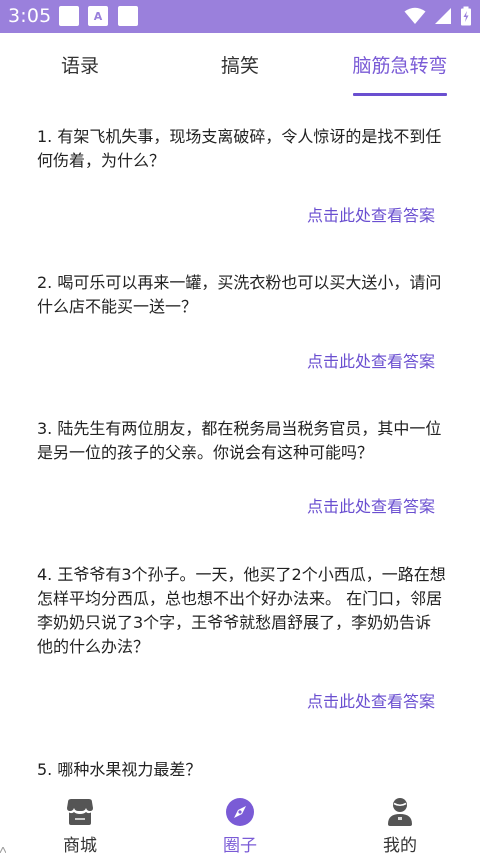  What do you see at coordinates (400, 844) in the screenshot?
I see `nav-profile-label: 我的` at bounding box center [400, 844].